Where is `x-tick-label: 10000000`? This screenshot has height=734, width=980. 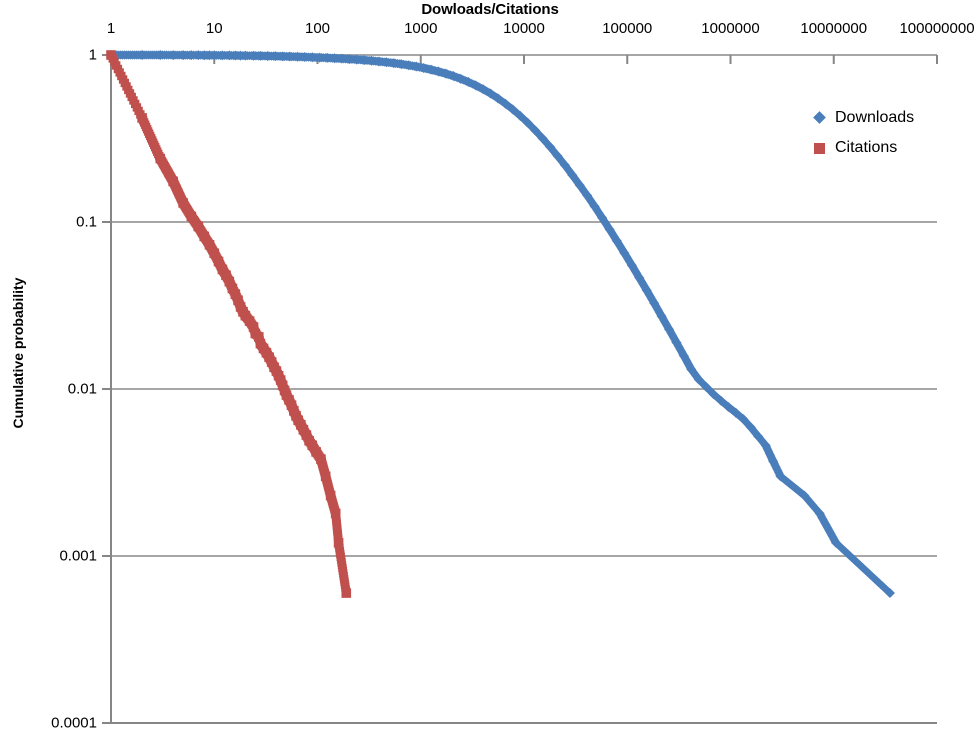 x-tick-label: 10000000 is located at coordinates (834, 28).